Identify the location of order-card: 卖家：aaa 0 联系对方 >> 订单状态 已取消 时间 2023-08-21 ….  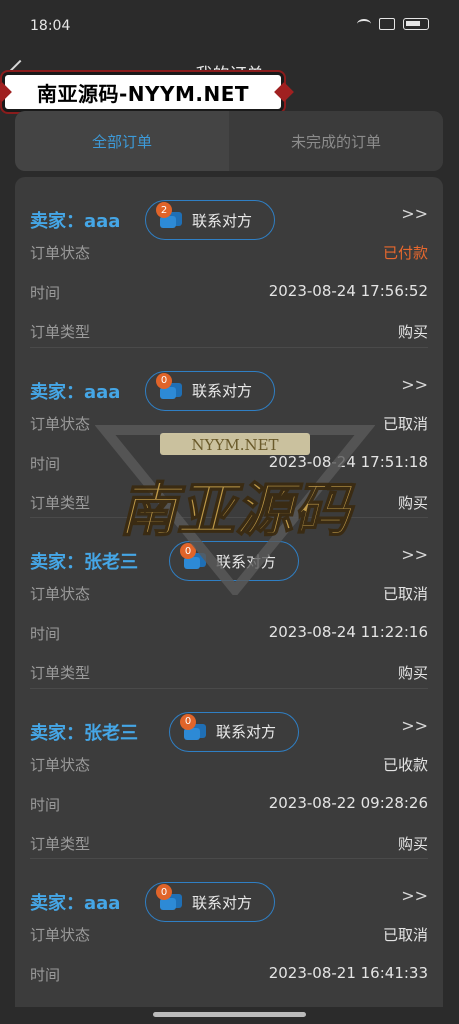
(229, 933).